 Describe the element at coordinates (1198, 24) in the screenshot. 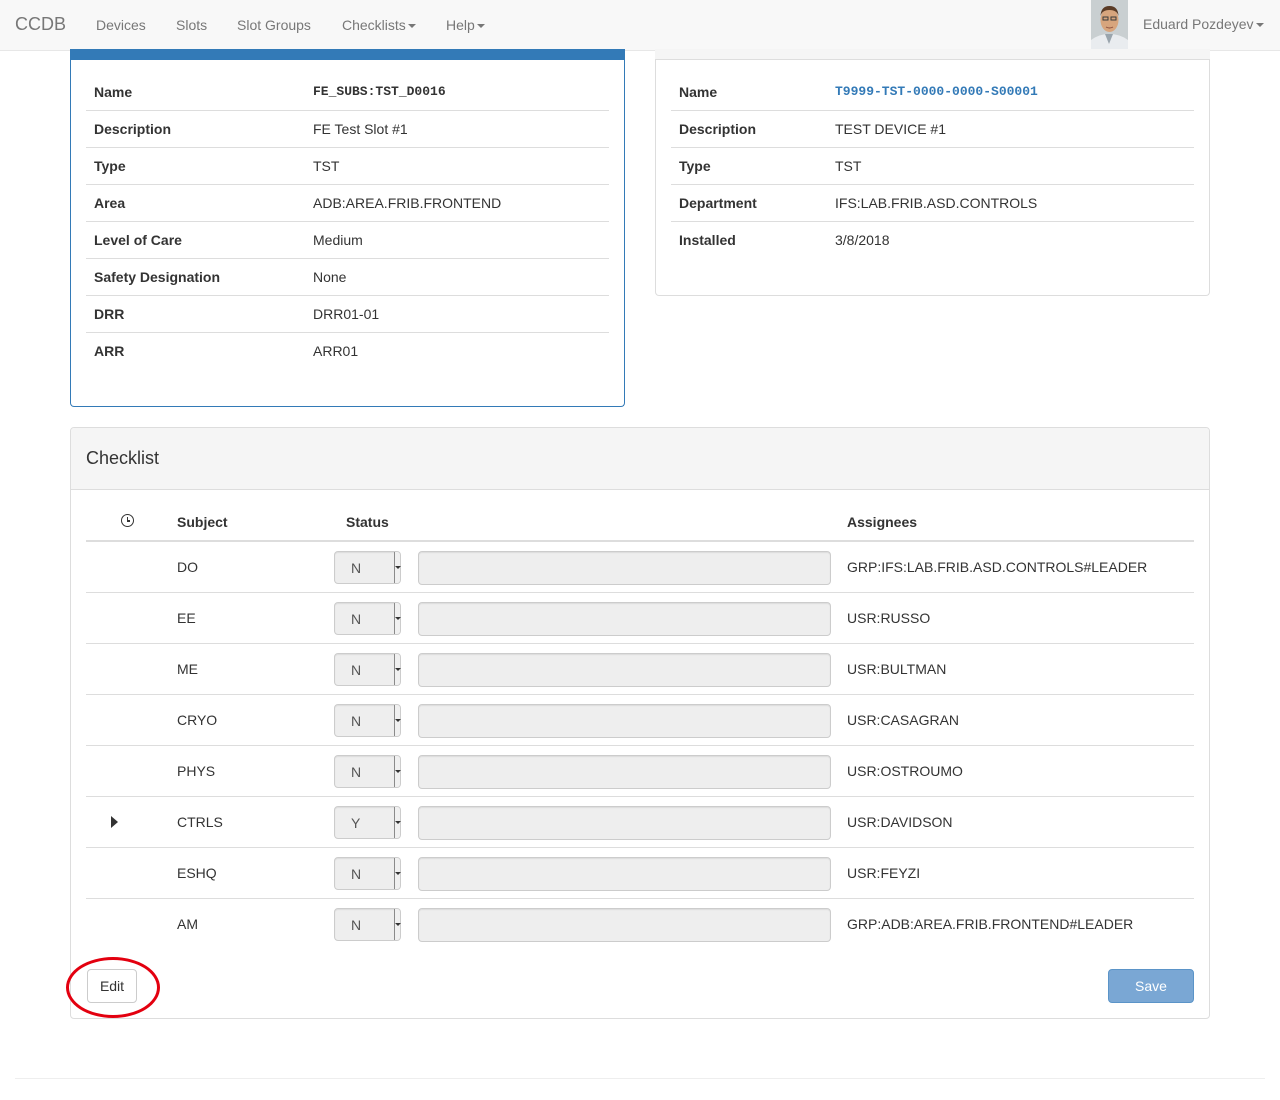

I see `user-name-label: Eduard Pozdeyev` at that location.